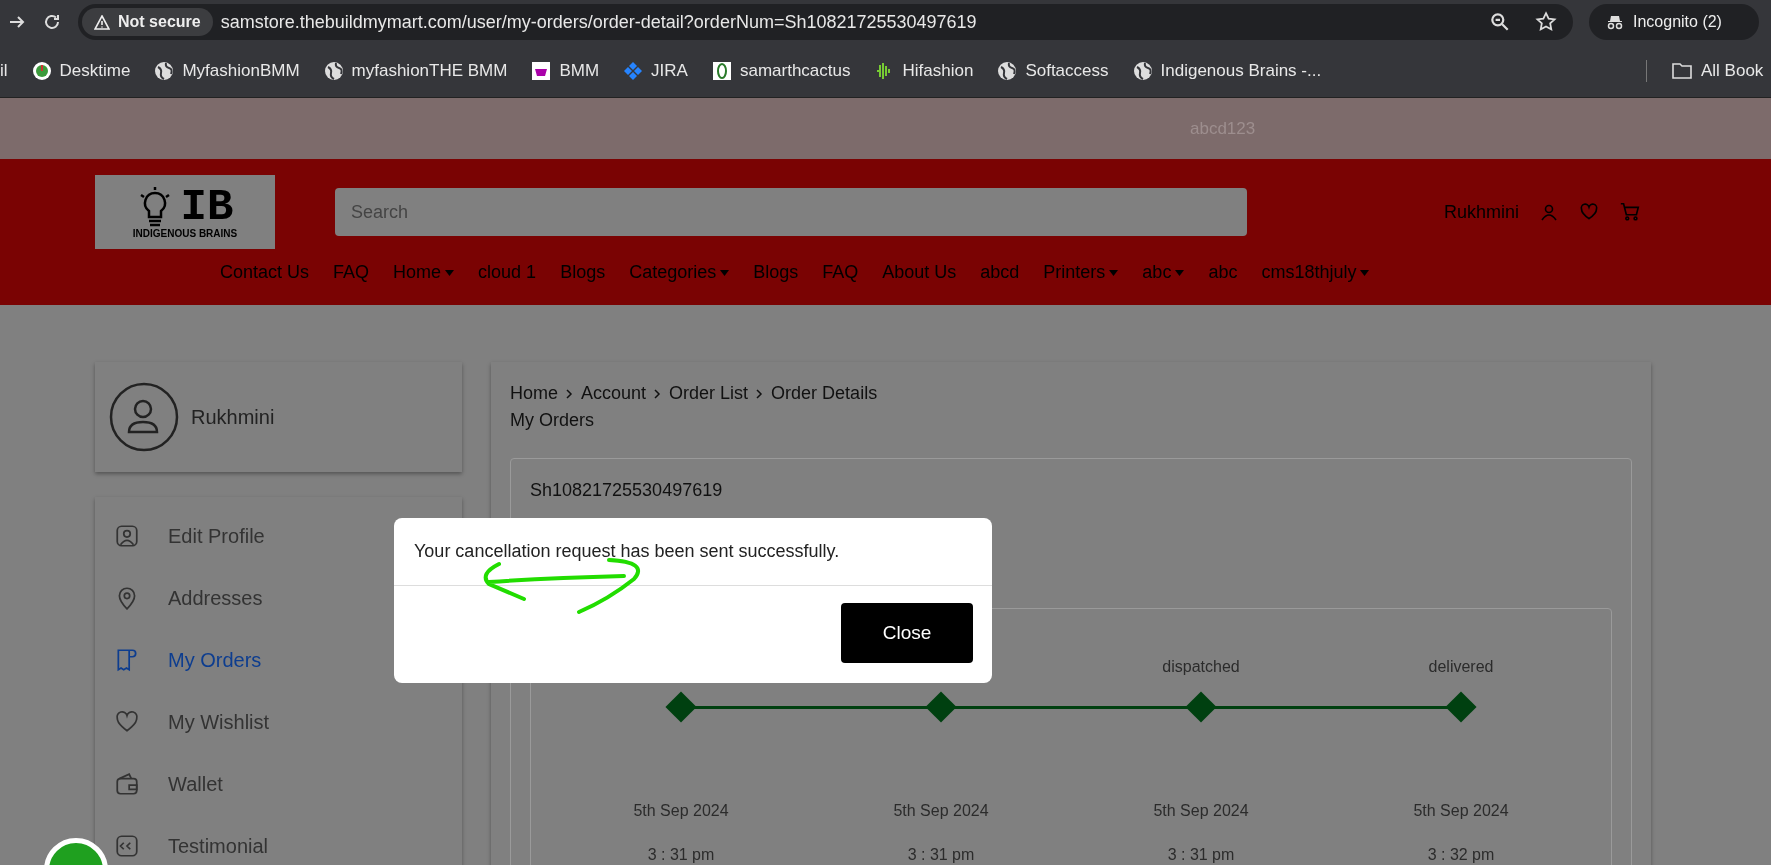 The height and width of the screenshot is (865, 1771). I want to click on user-name: Rukhmini, so click(1481, 212).